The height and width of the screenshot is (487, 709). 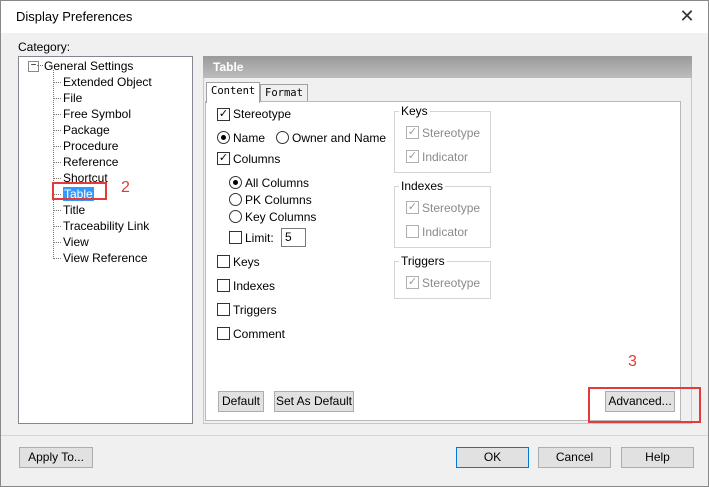 What do you see at coordinates (246, 262) in the screenshot?
I see `keys-label: Keys` at bounding box center [246, 262].